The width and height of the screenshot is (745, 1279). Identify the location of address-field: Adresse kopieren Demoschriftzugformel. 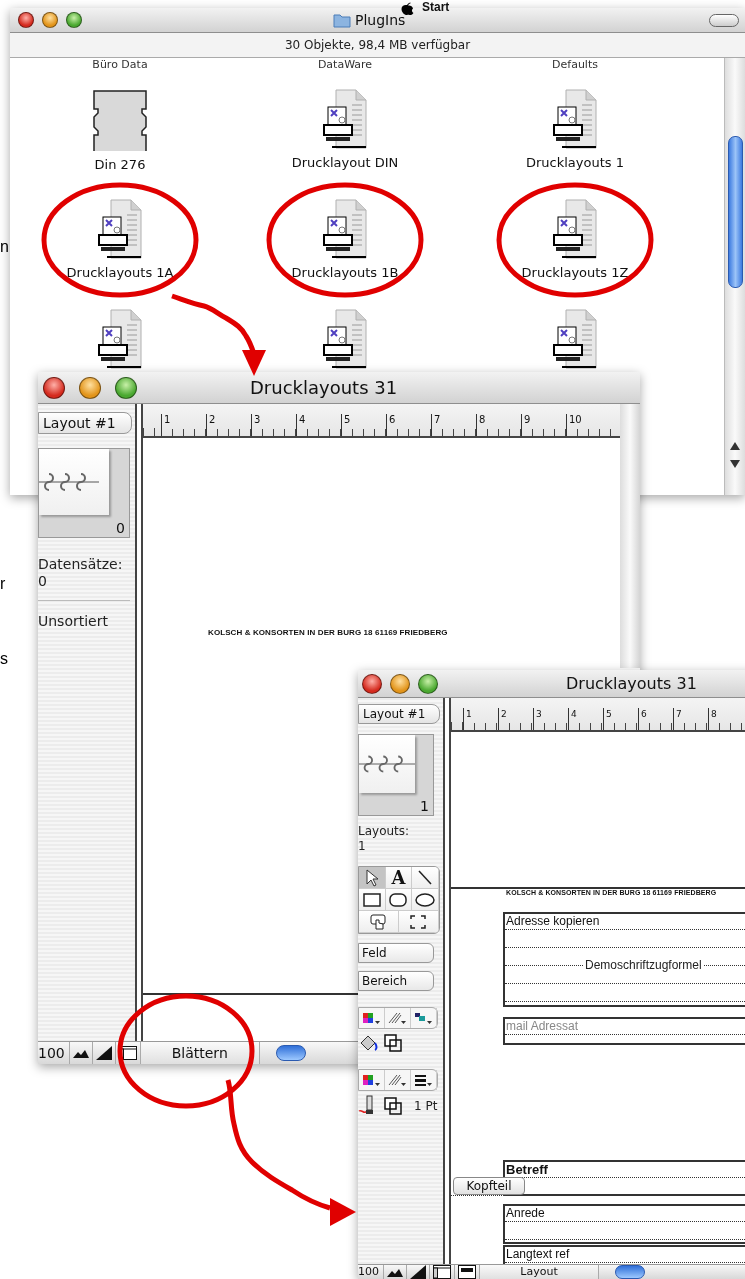
(624, 959).